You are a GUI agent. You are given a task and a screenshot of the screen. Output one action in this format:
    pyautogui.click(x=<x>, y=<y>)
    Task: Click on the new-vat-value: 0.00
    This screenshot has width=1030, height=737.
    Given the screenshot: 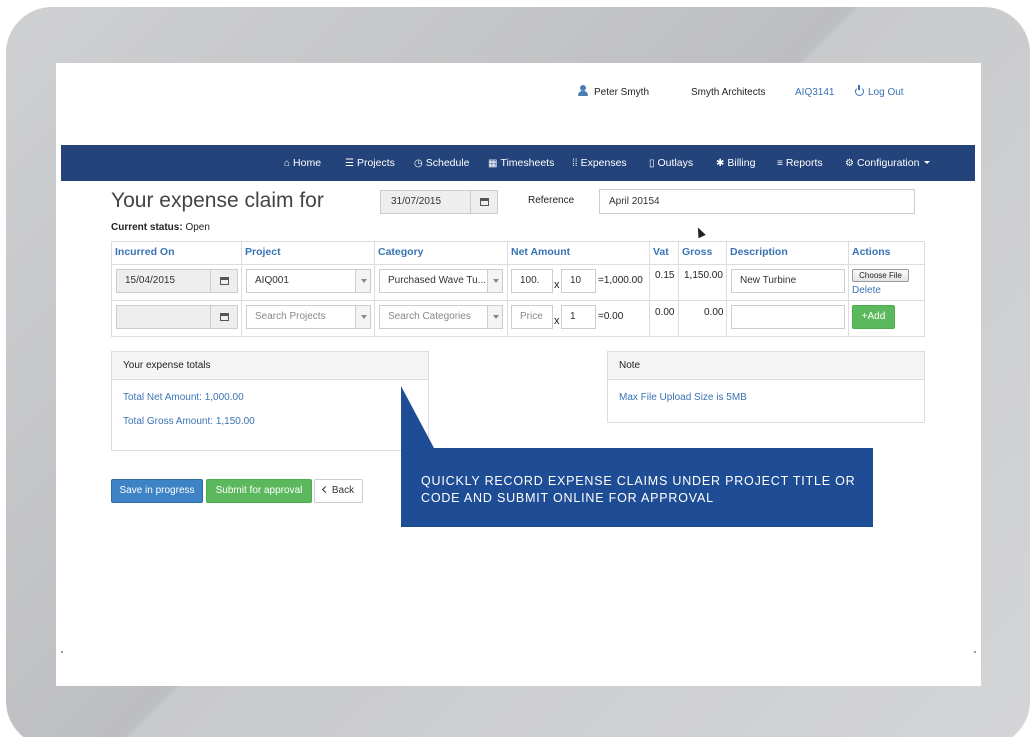 What is the action you would take?
    pyautogui.click(x=665, y=312)
    